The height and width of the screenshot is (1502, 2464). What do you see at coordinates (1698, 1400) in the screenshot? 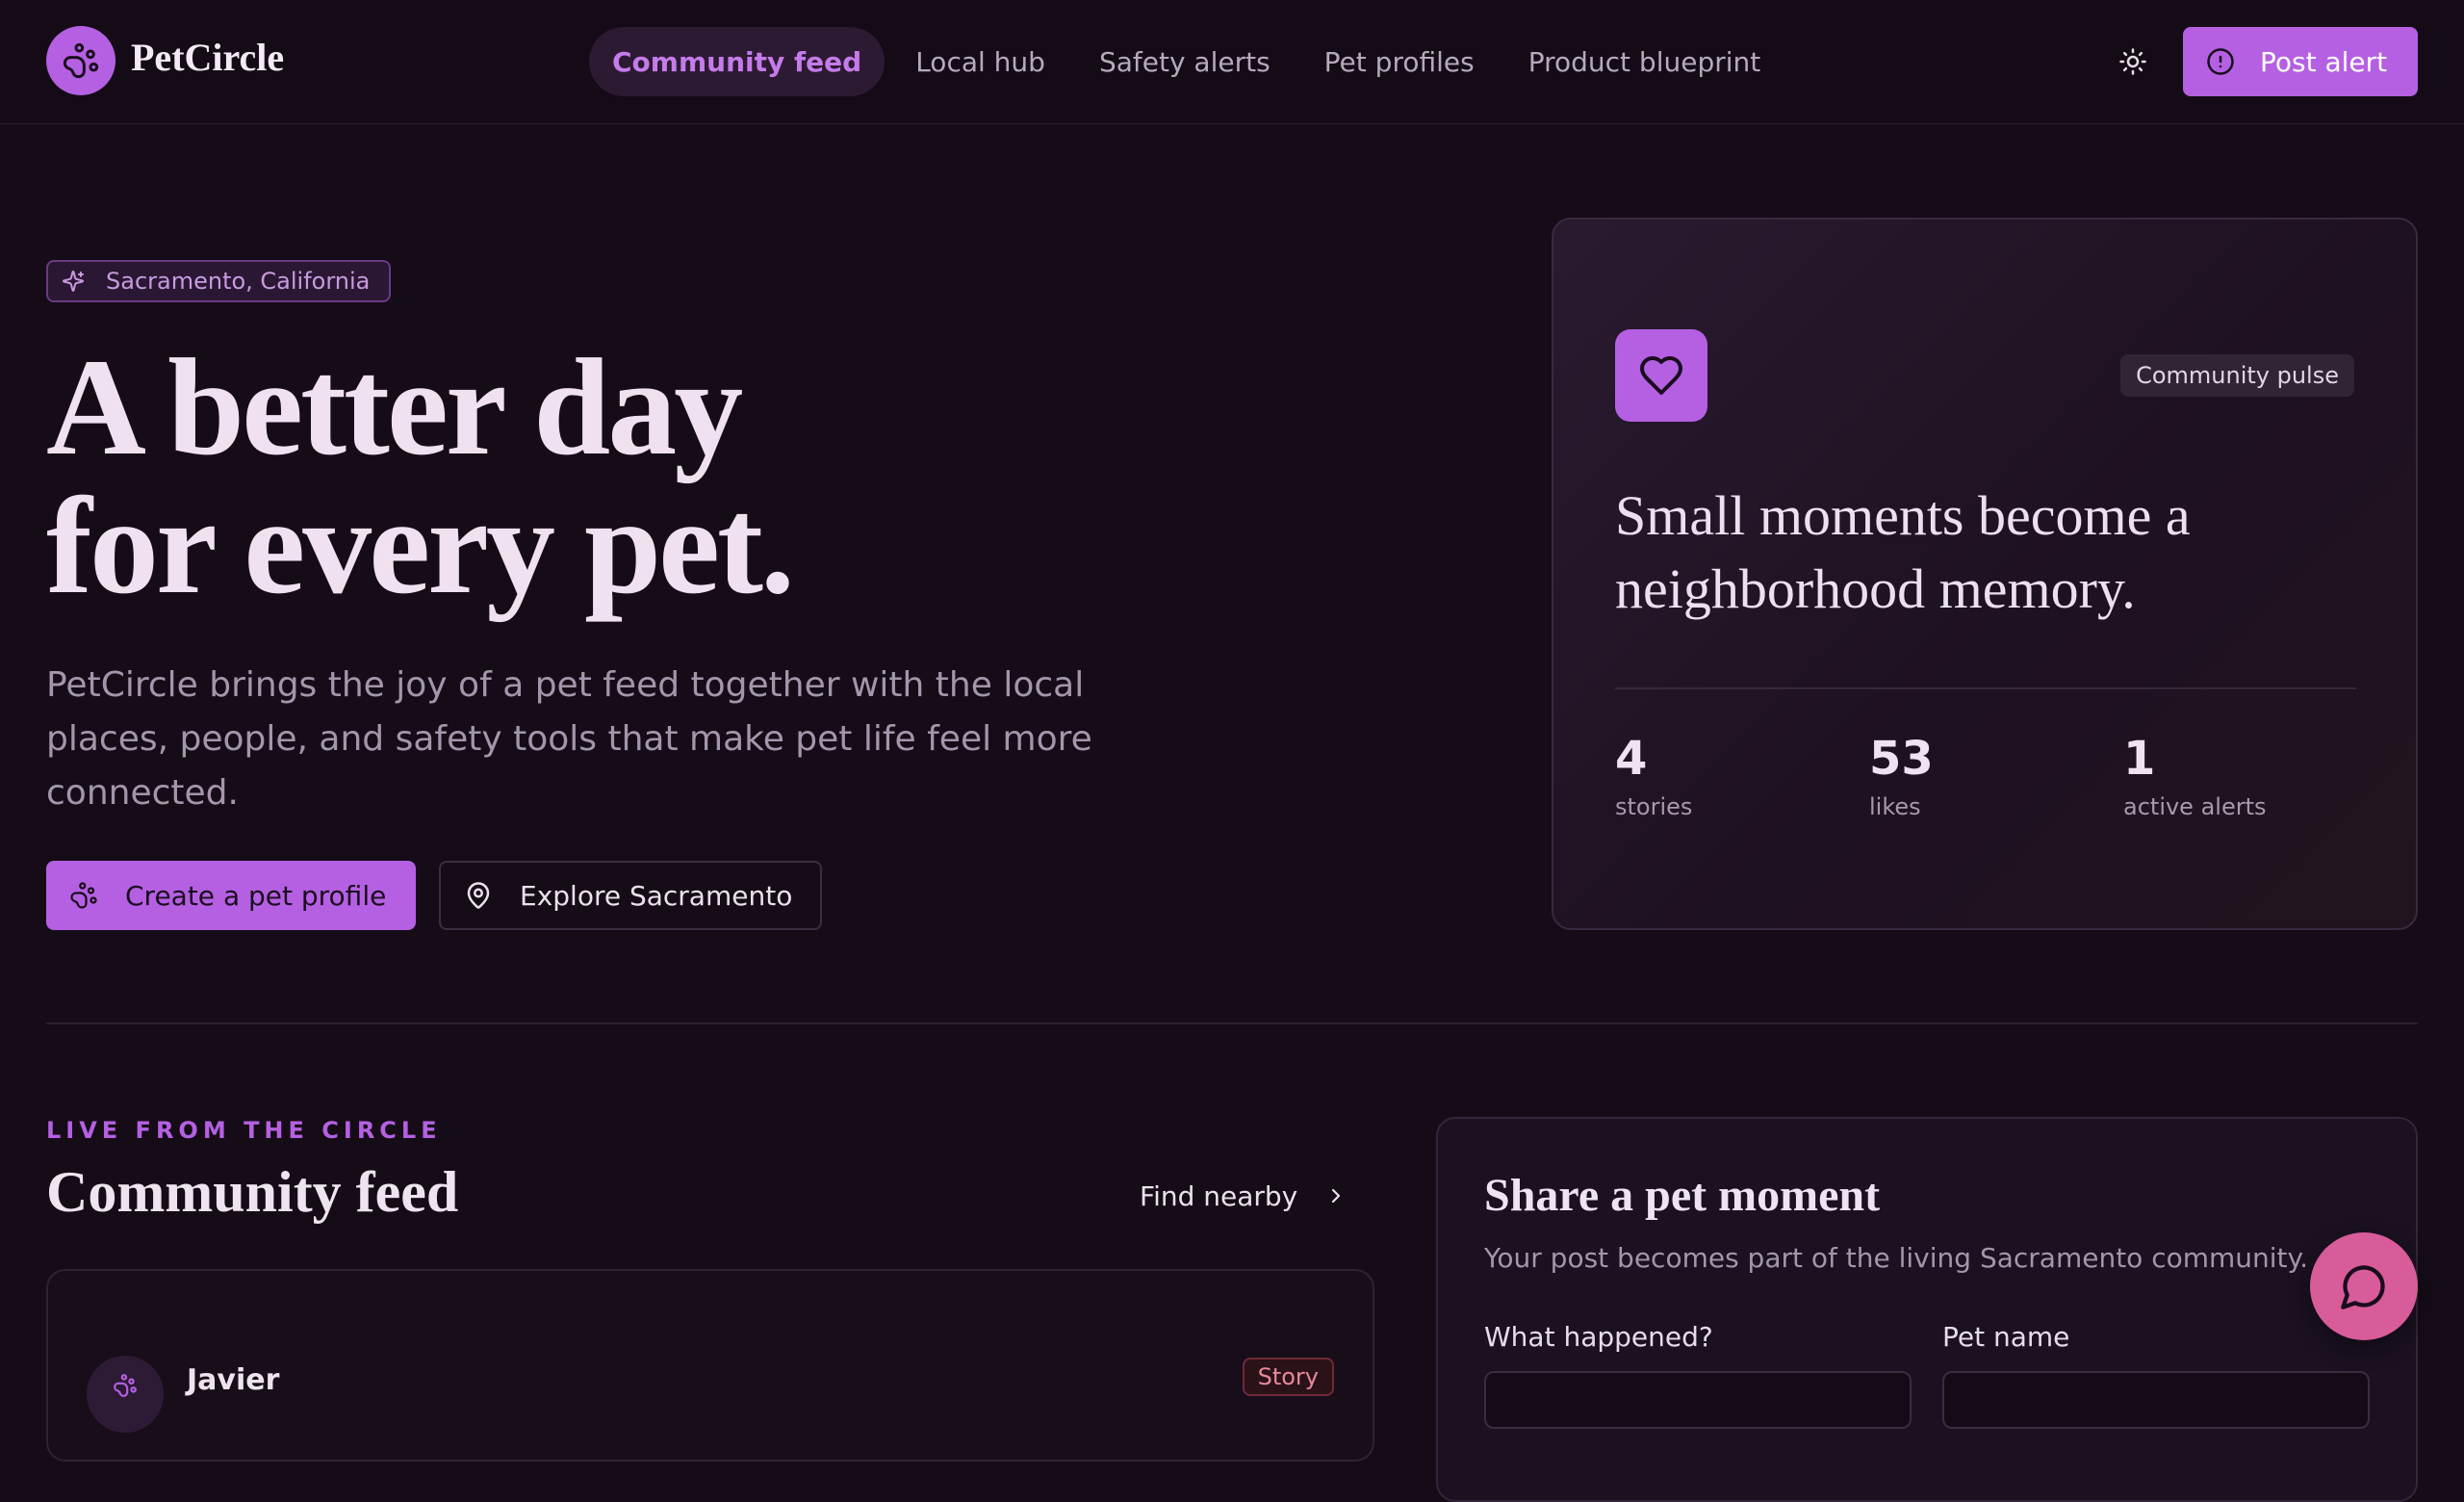
I see `what-happened-input` at bounding box center [1698, 1400].